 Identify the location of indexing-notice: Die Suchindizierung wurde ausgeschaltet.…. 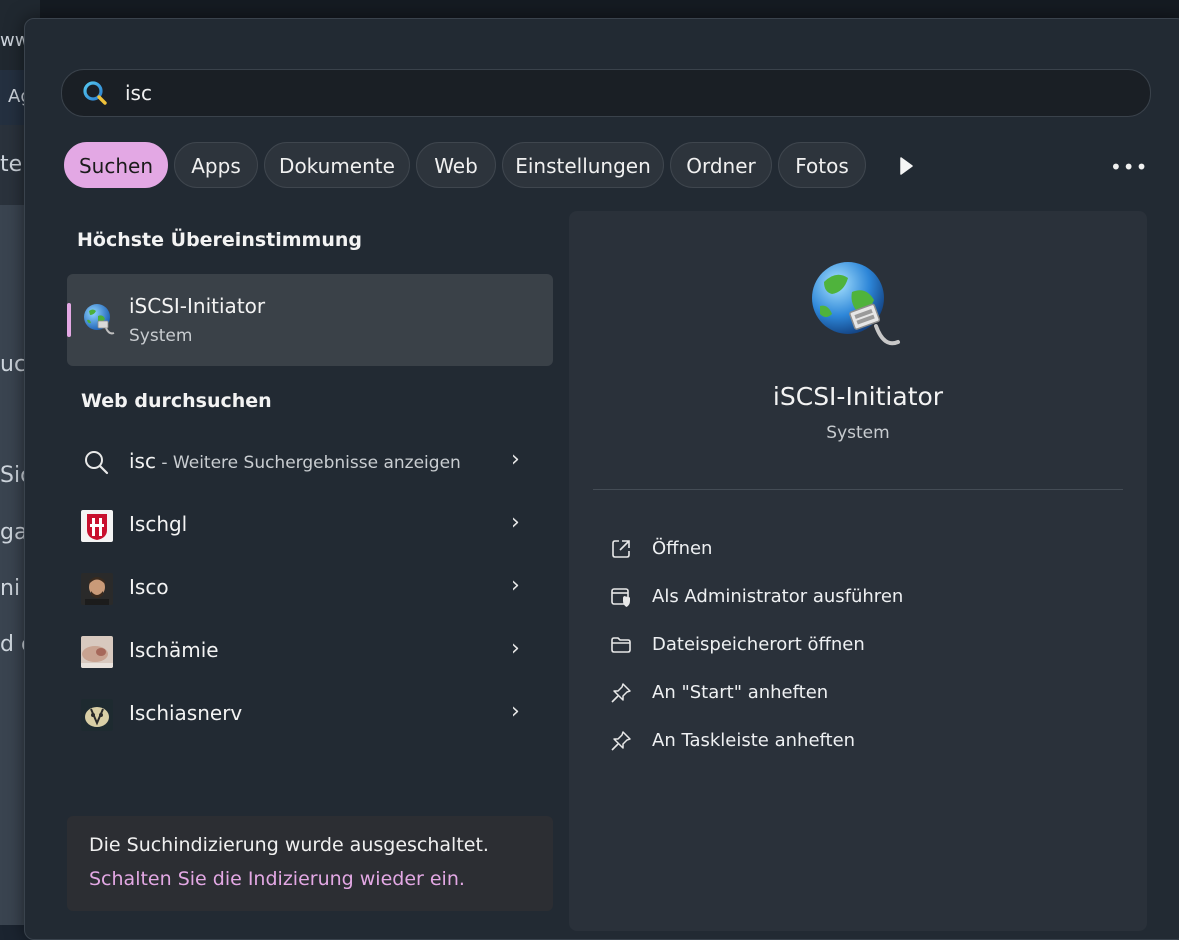
(310, 863).